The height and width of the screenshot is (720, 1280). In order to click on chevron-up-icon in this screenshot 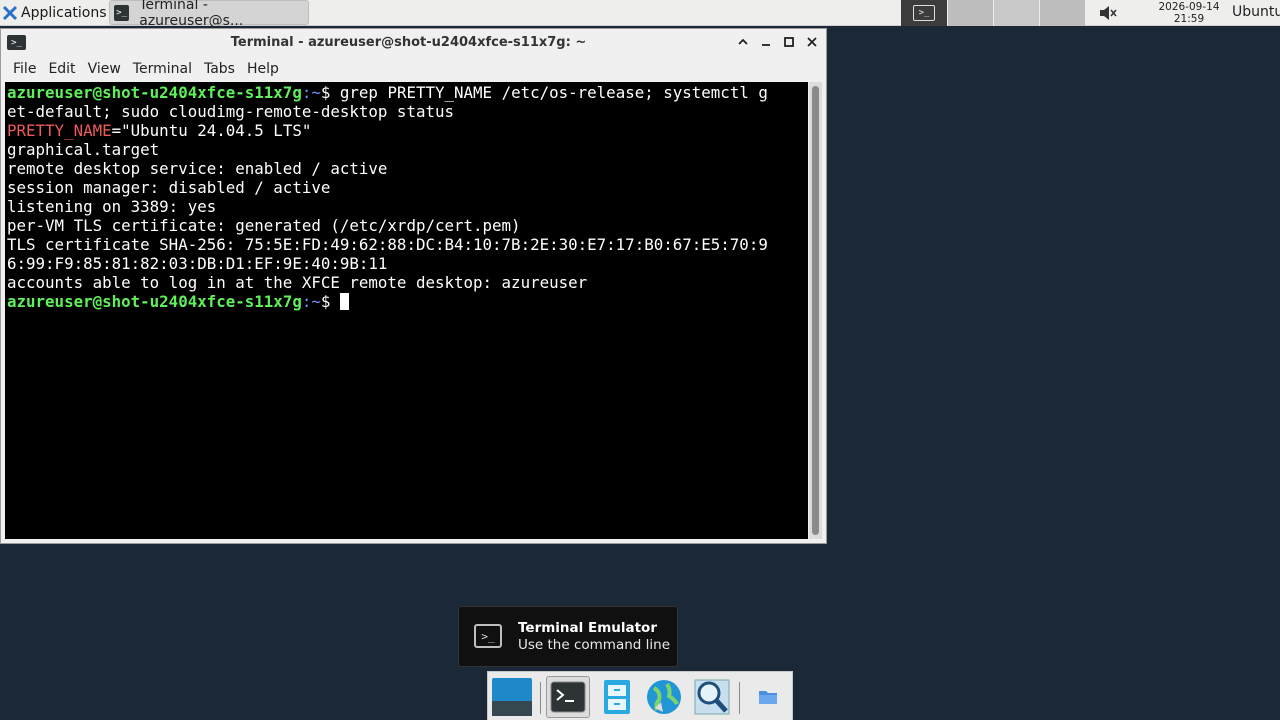, I will do `click(743, 41)`.